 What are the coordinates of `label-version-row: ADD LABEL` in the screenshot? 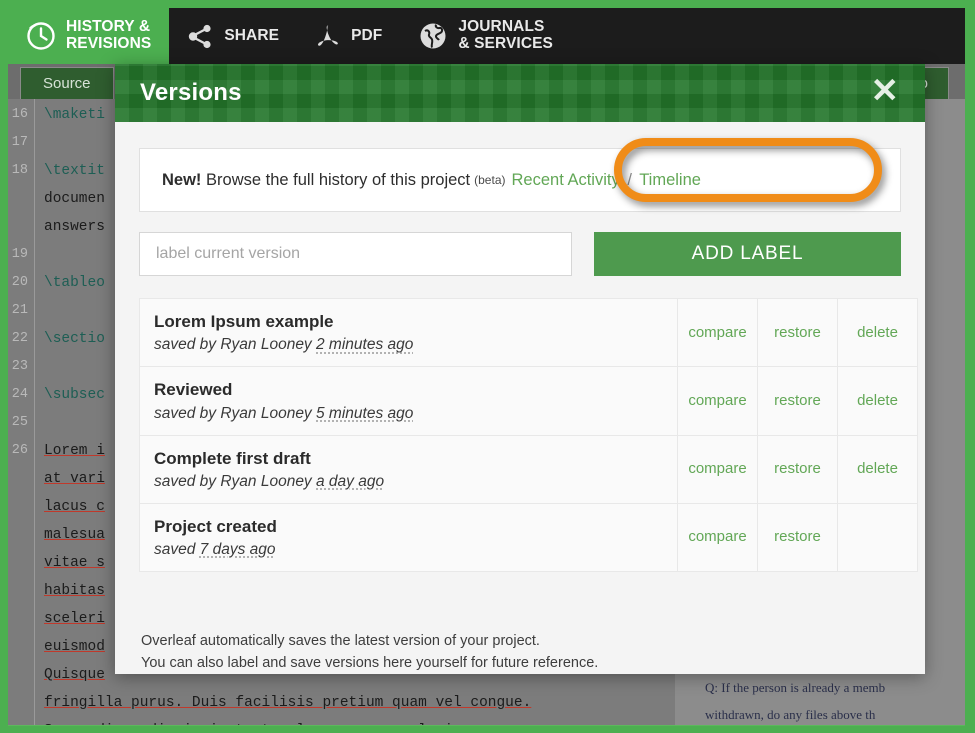 It's located at (520, 254).